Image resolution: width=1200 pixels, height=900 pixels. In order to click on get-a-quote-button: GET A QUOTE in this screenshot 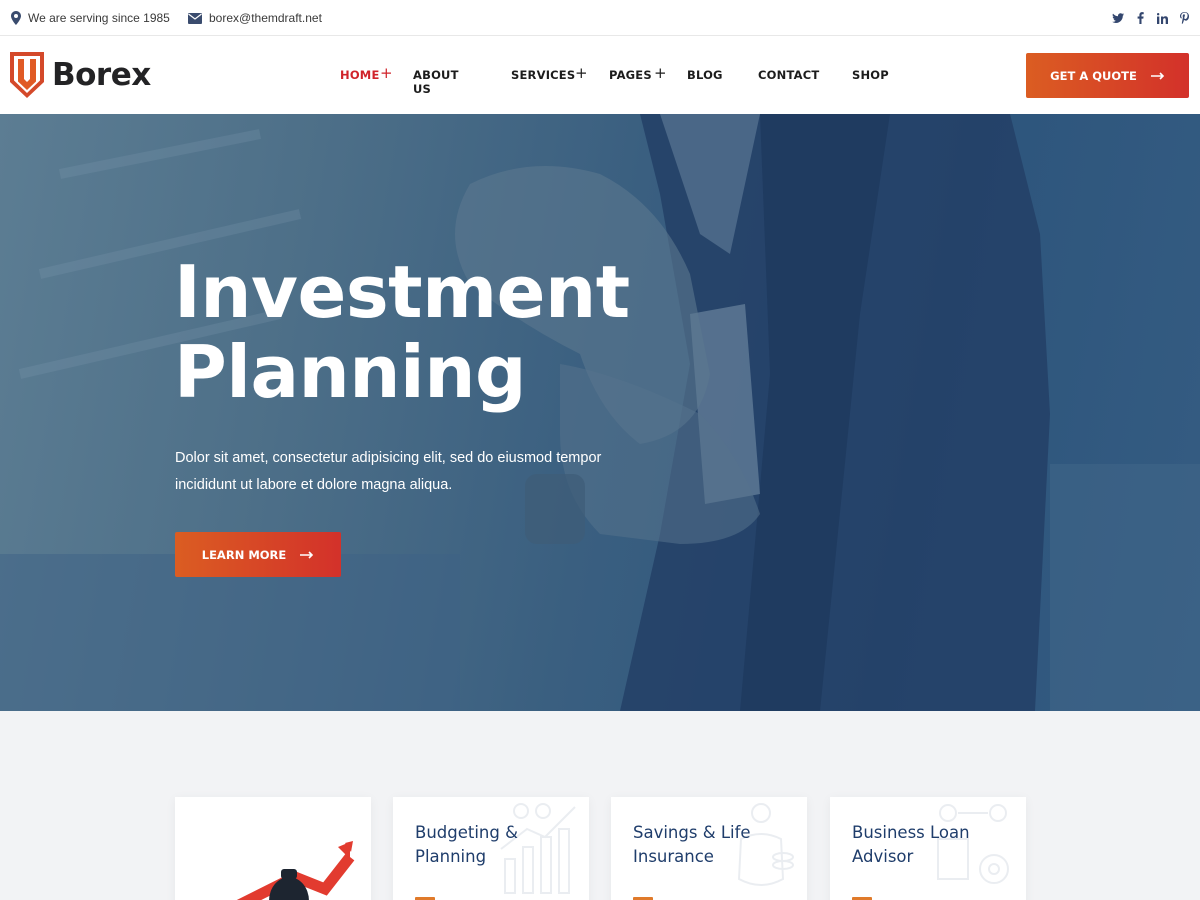, I will do `click(1107, 75)`.